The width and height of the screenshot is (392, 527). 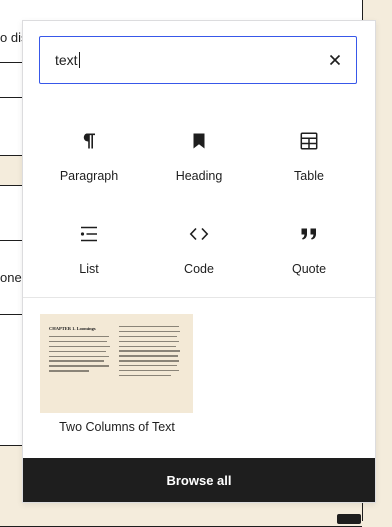 I want to click on close-icon, so click(x=335, y=60).